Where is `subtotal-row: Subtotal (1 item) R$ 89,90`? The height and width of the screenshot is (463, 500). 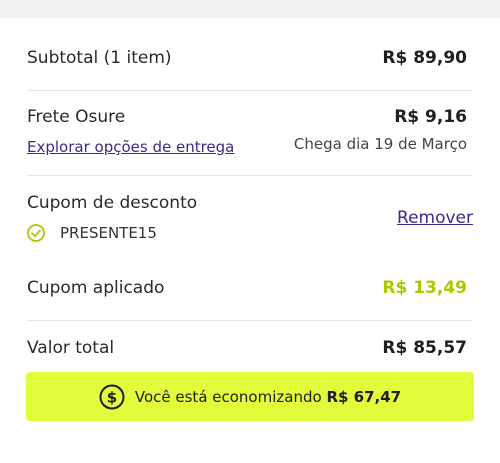 subtotal-row: Subtotal (1 item) R$ 89,90 is located at coordinates (250, 60).